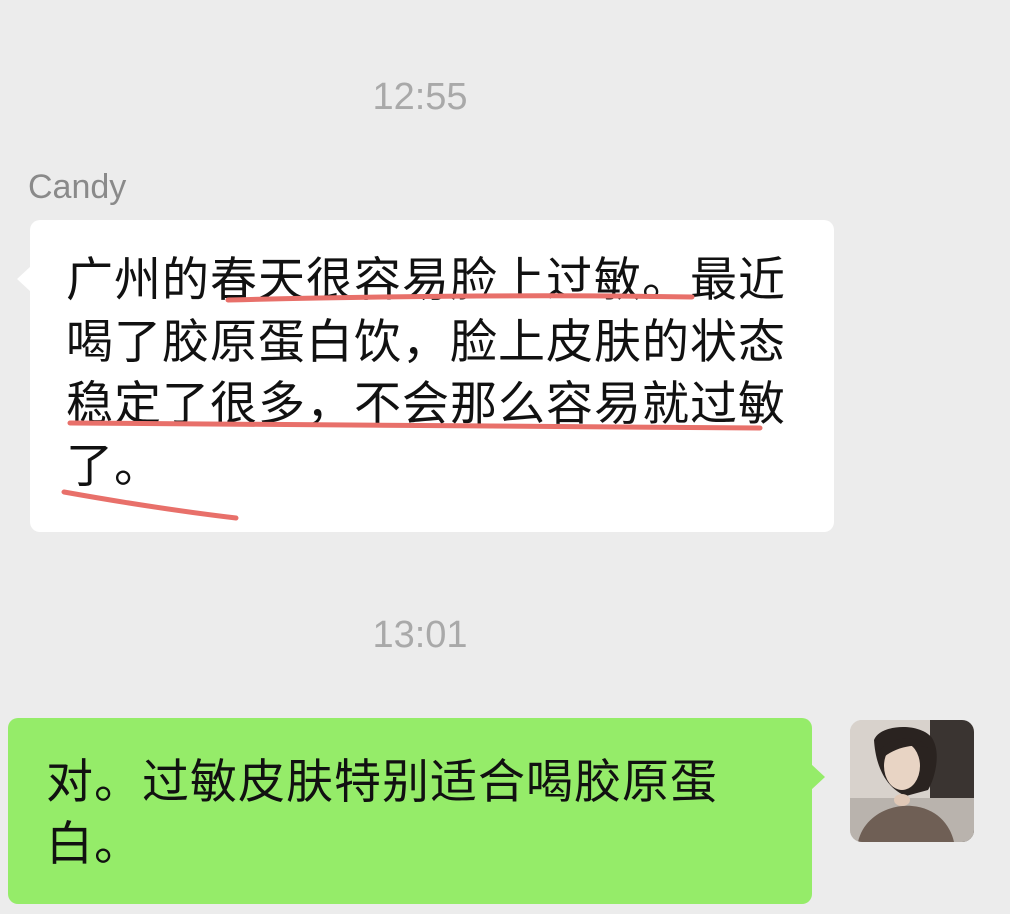 The width and height of the screenshot is (1010, 914). Describe the element at coordinates (420, 635) in the screenshot. I see `timestamp: 13:01` at that location.